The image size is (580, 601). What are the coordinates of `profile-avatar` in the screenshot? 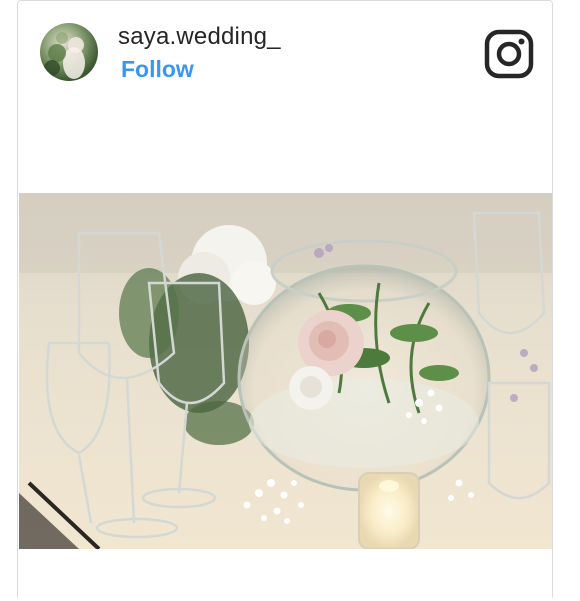 It's located at (69, 52).